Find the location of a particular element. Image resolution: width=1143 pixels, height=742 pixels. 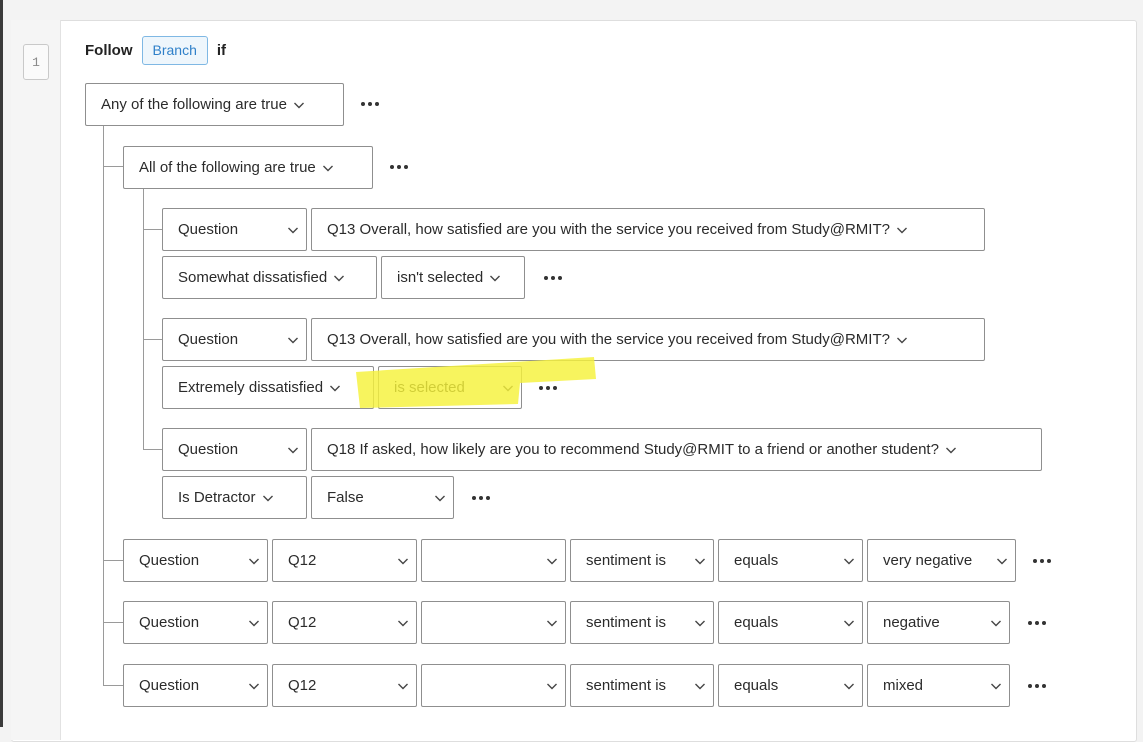

step-number: 1 is located at coordinates (36, 62).